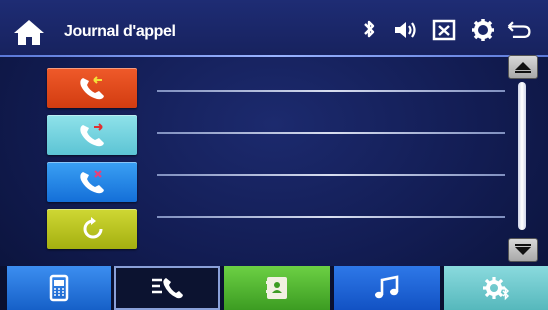 The height and width of the screenshot is (310, 548). I want to click on settings-icon, so click(483, 30).